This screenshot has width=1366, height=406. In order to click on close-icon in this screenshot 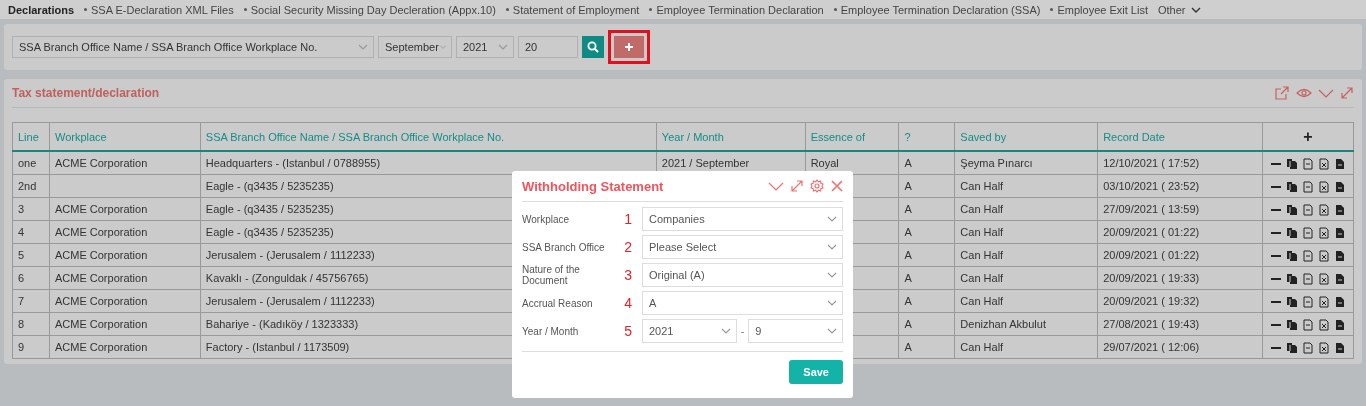, I will do `click(837, 186)`.